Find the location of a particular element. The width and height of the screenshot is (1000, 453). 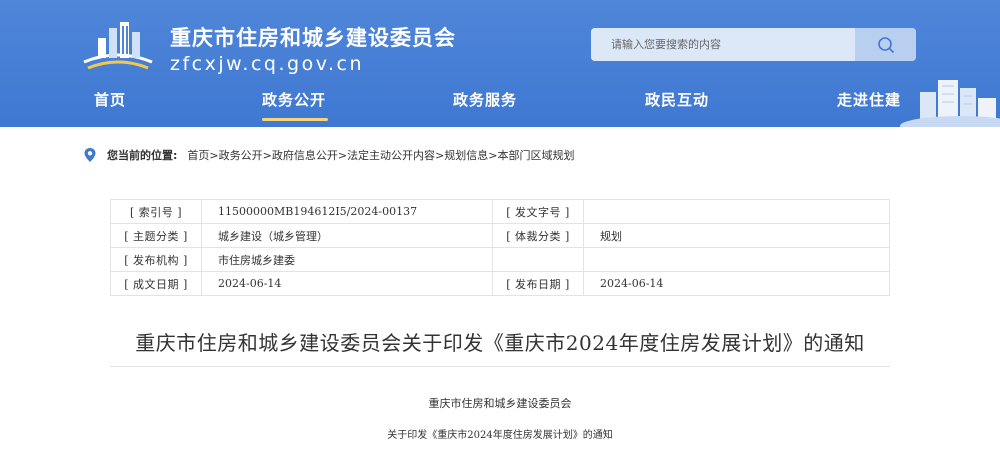

breadcrumb-label: 您当前的位置: is located at coordinates (142, 155).